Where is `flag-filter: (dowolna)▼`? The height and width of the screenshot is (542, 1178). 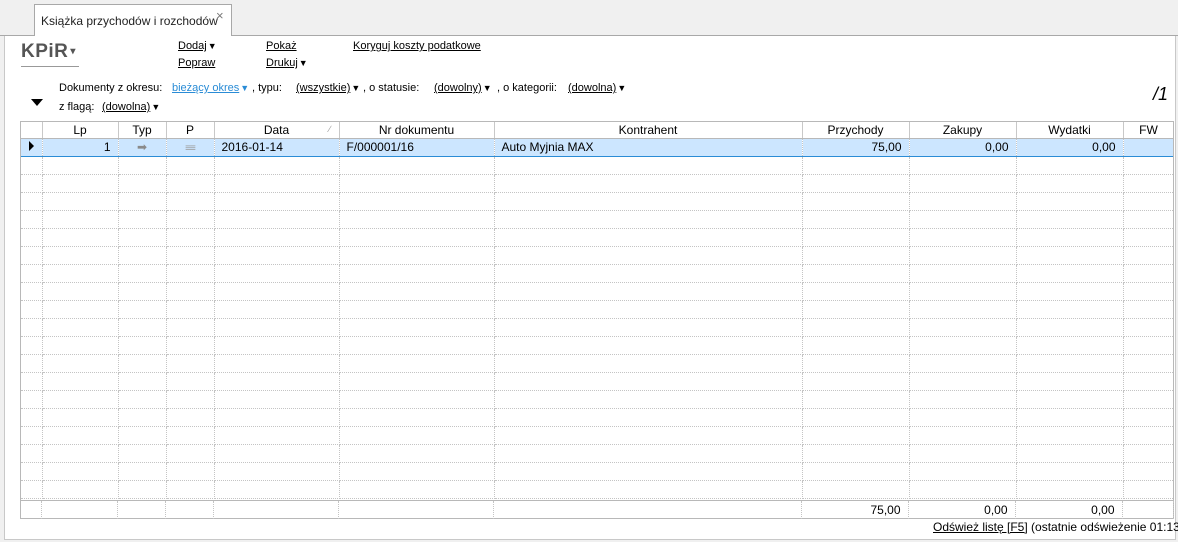 flag-filter: (dowolna)▼ is located at coordinates (131, 107).